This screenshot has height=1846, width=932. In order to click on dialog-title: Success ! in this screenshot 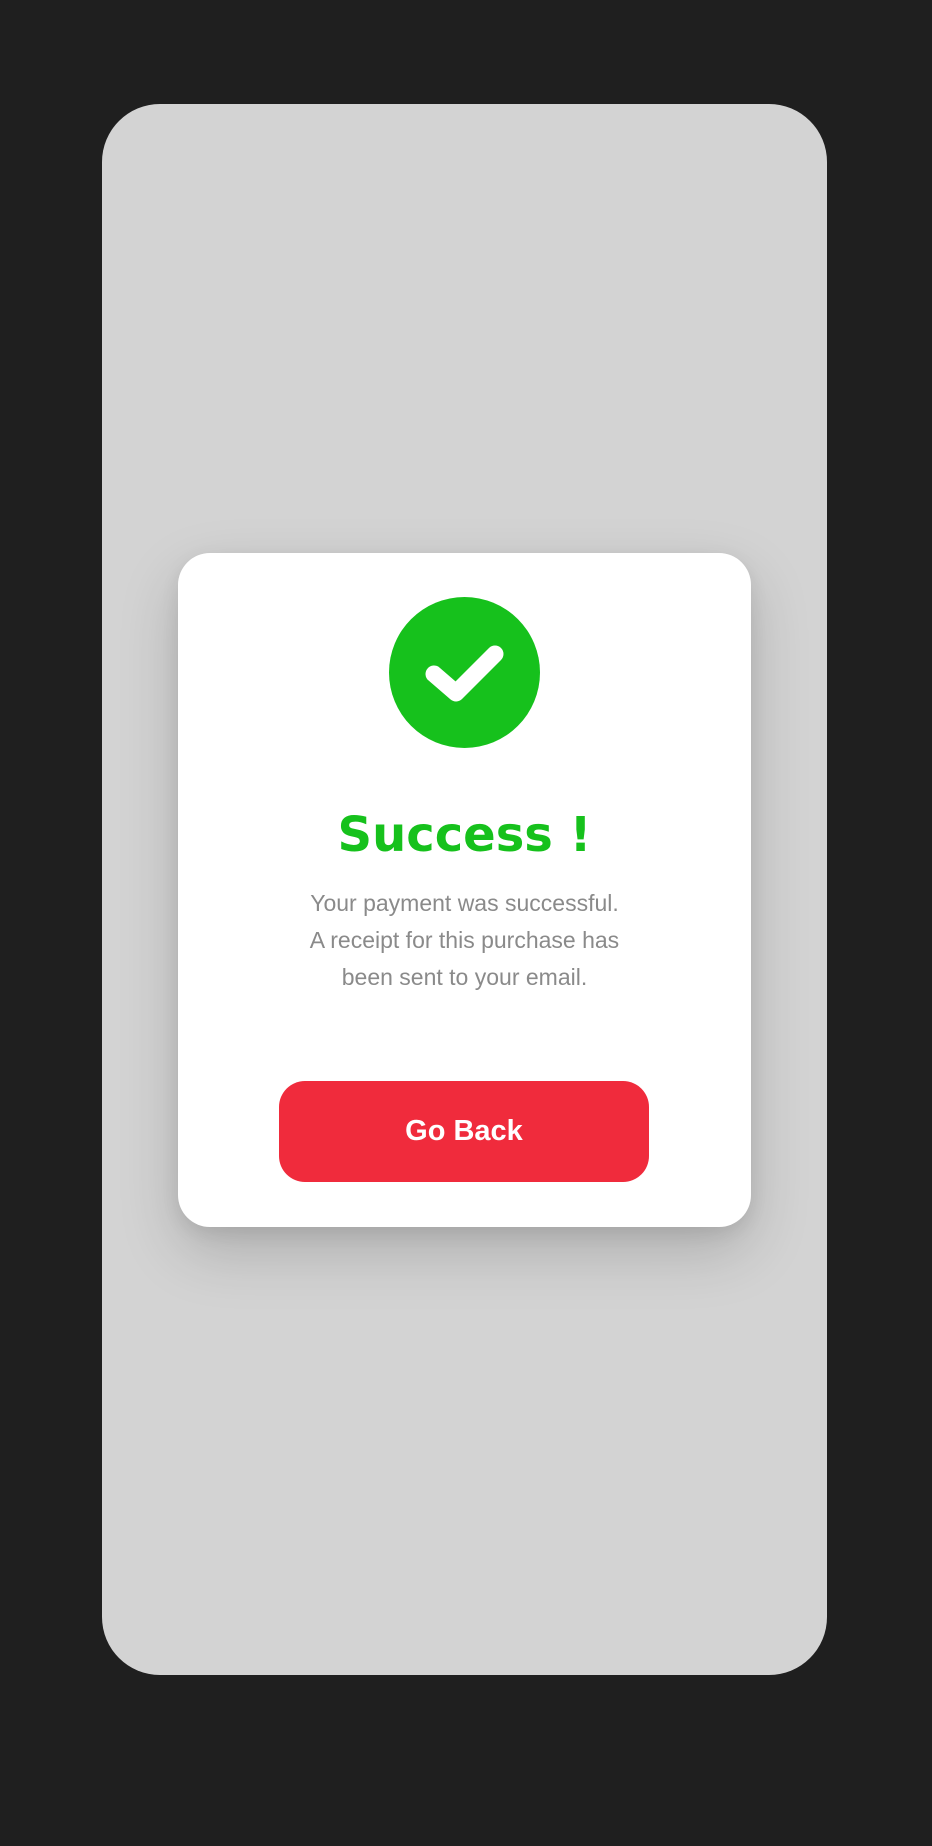, I will do `click(464, 835)`.